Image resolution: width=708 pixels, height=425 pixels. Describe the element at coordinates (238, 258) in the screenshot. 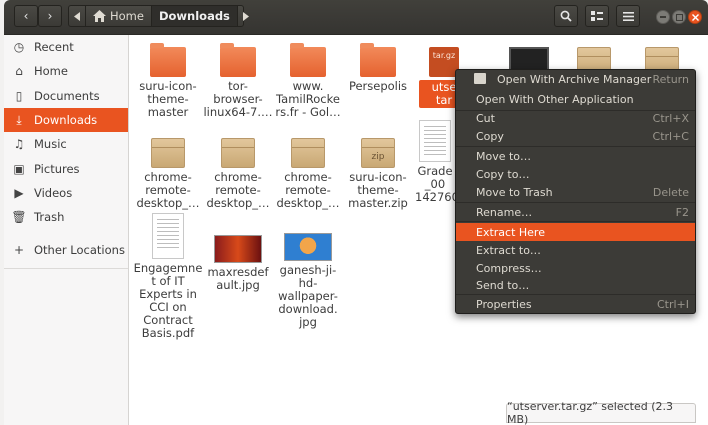

I see `file-item: maxresdef ault.jpg` at that location.